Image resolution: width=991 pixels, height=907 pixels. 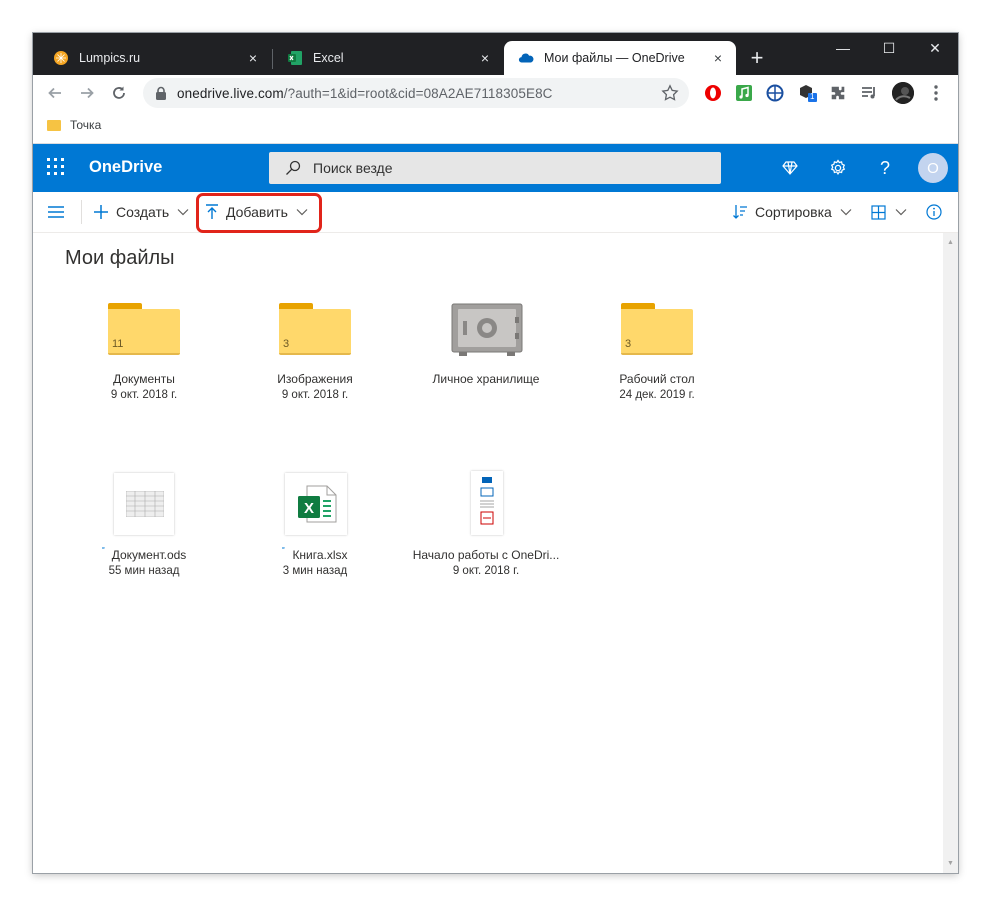 I want to click on sort-button: Сортировка, so click(x=792, y=212).